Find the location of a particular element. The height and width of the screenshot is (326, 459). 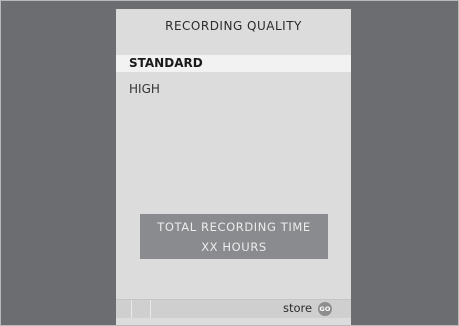

recording-time-info: TOTAL RECORDING TIME XX HOURS is located at coordinates (234, 236).